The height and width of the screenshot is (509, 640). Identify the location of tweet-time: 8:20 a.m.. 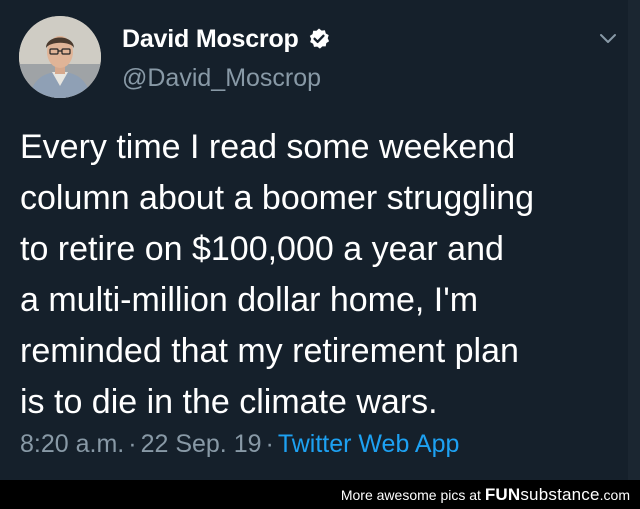
(72, 444).